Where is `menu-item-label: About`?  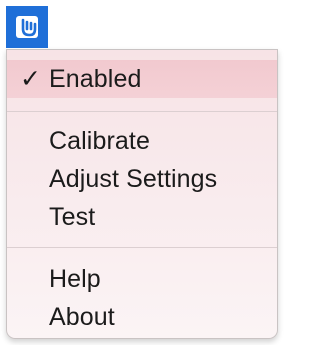 menu-item-label: About is located at coordinates (82, 316).